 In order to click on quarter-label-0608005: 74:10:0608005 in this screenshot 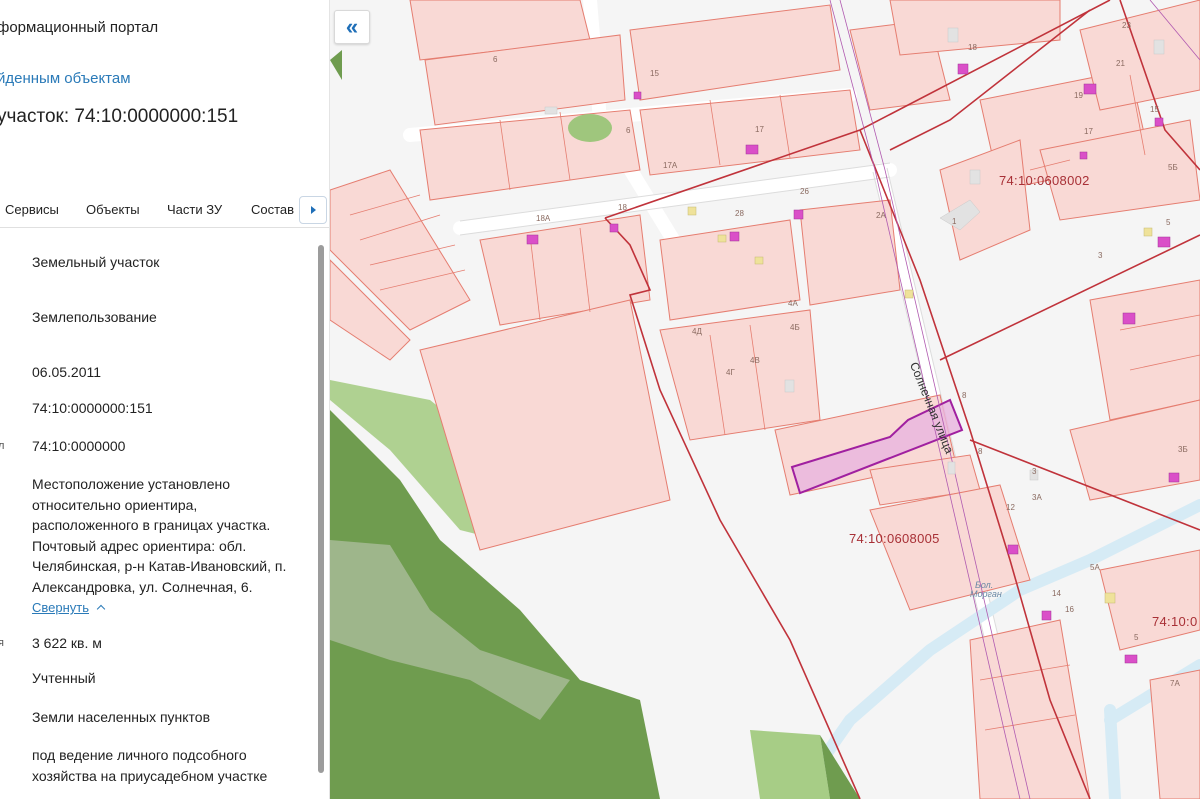, I will do `click(894, 538)`.